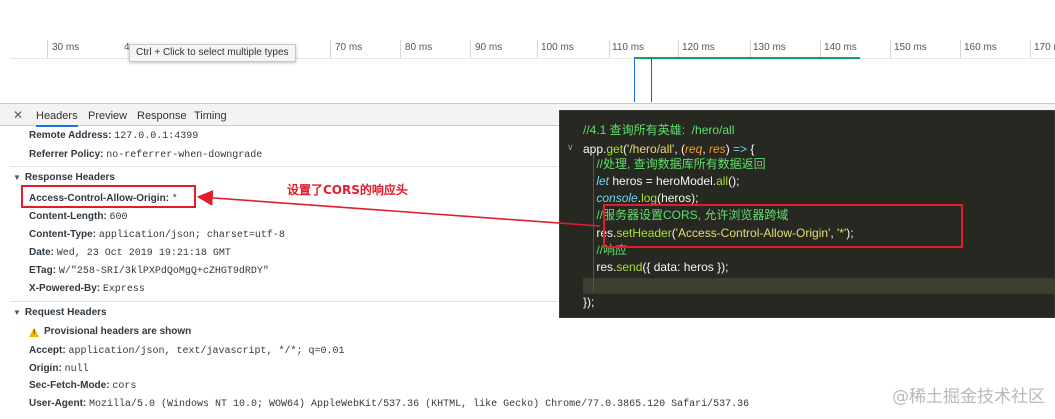 The width and height of the screenshot is (1055, 419). Describe the element at coordinates (143, 253) in the screenshot. I see `header-value: Wed, 23 Oct 2019 19:21:18 GMT` at that location.